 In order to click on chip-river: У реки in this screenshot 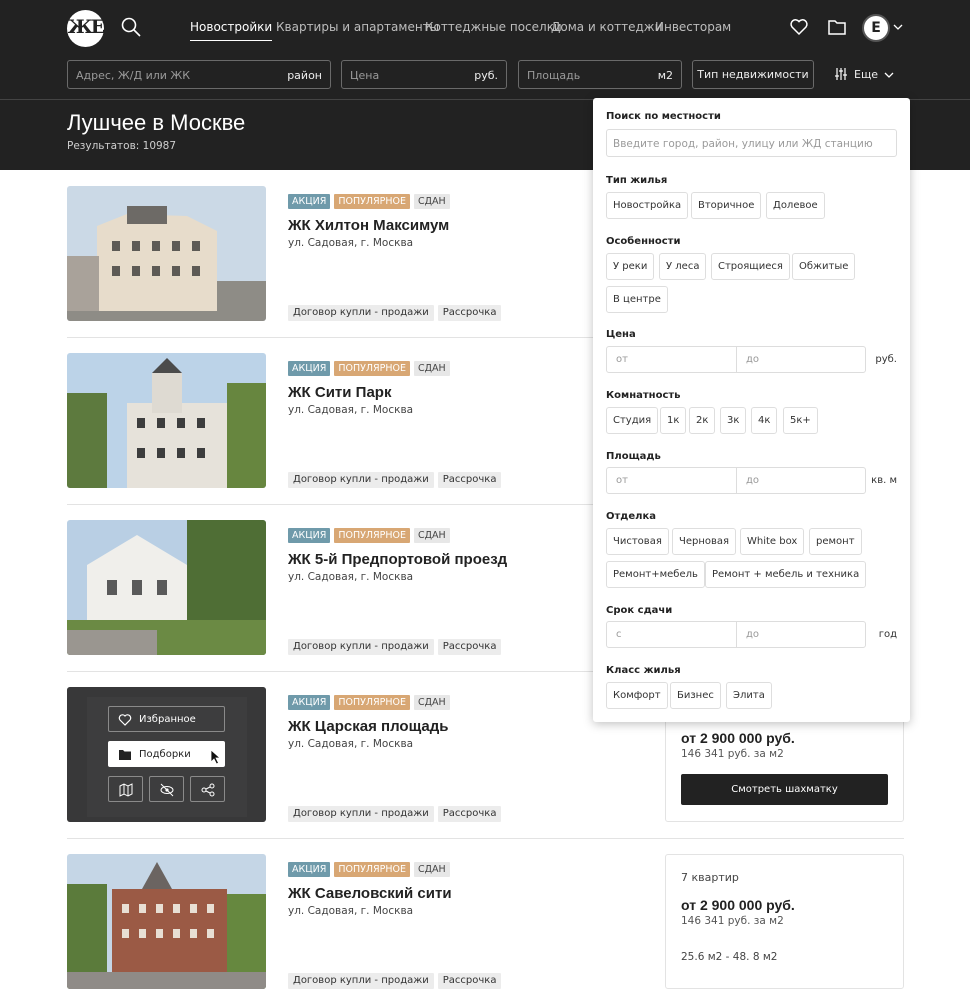, I will do `click(630, 266)`.